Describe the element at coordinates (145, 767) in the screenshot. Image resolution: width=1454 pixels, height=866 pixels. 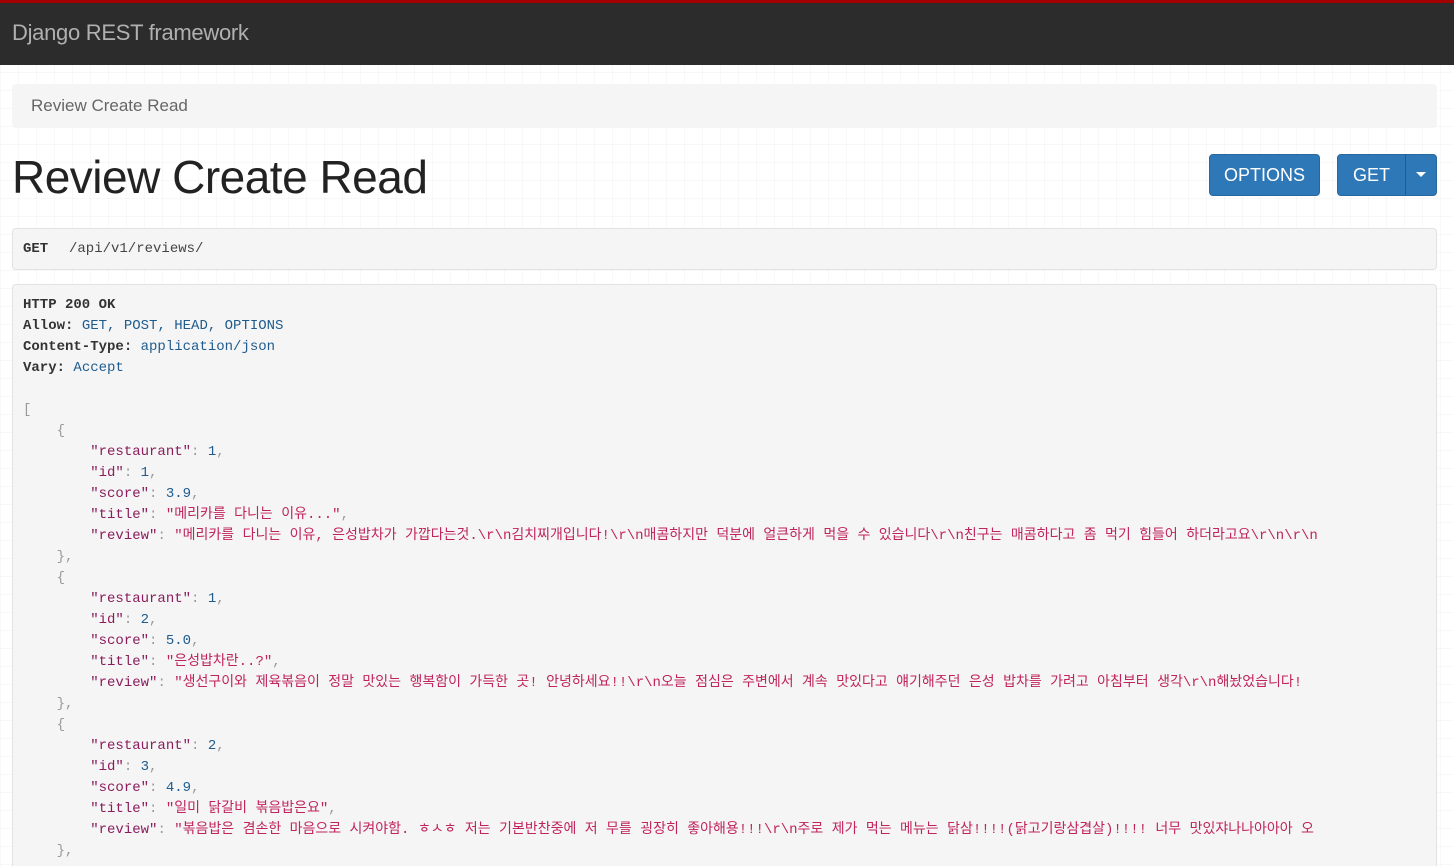
I see `json-id: 3` at that location.